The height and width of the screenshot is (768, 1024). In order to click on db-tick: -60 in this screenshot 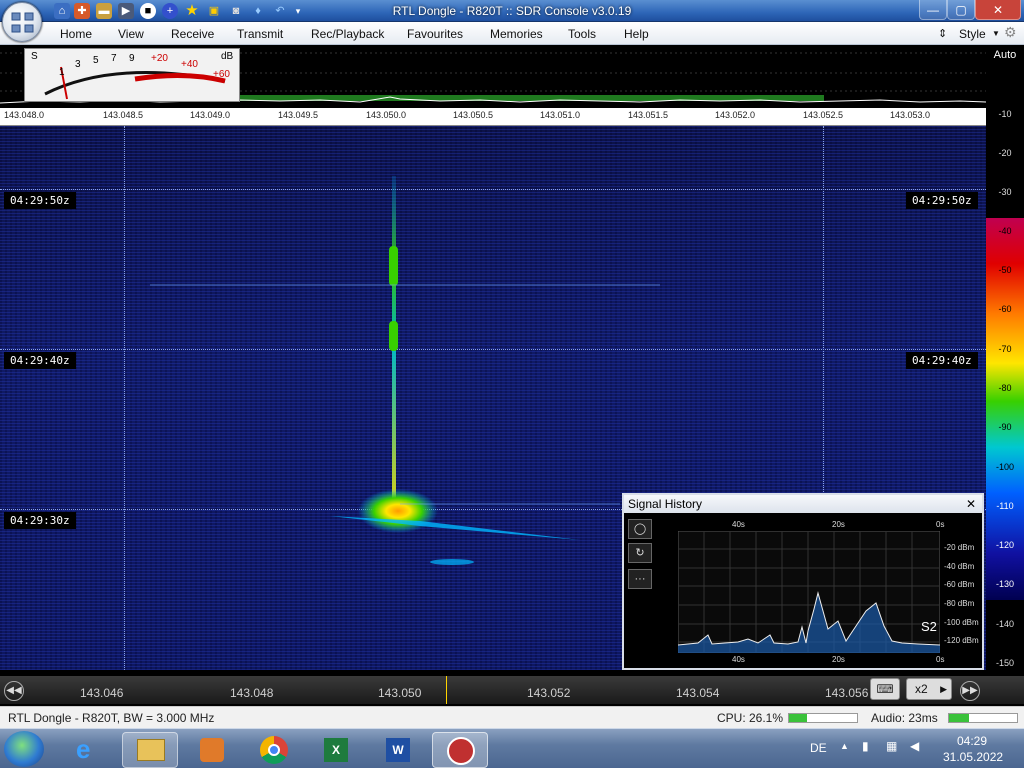, I will do `click(1005, 309)`.